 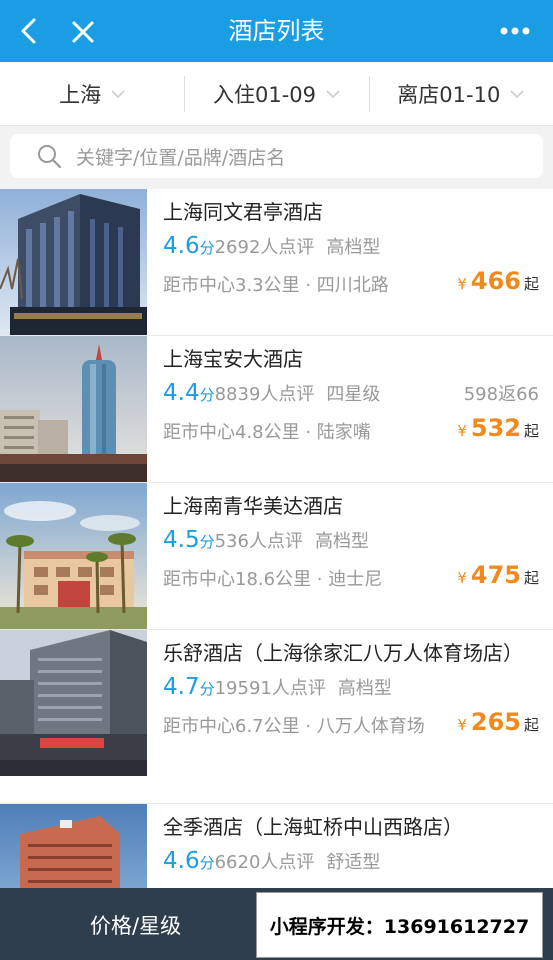 I want to click on page-title: 酒店列表, so click(x=276, y=31).